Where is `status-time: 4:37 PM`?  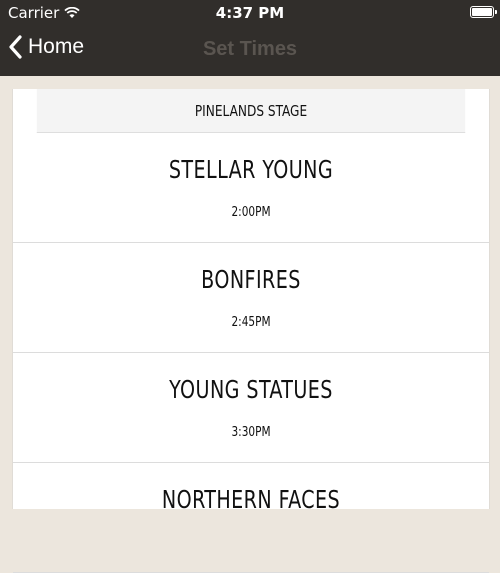 status-time: 4:37 PM is located at coordinates (250, 13).